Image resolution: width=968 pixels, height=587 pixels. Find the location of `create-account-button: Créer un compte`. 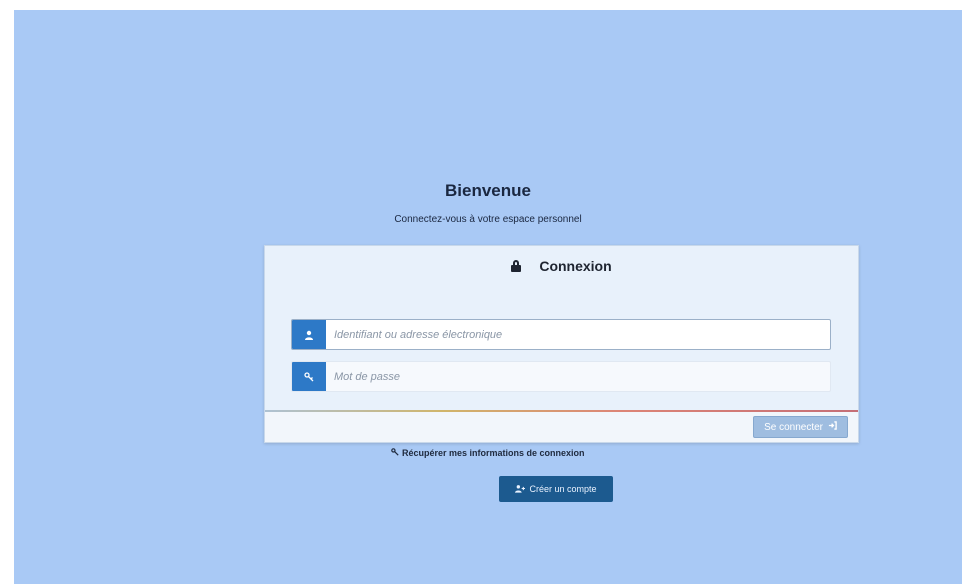

create-account-button: Créer un compte is located at coordinates (556, 489).